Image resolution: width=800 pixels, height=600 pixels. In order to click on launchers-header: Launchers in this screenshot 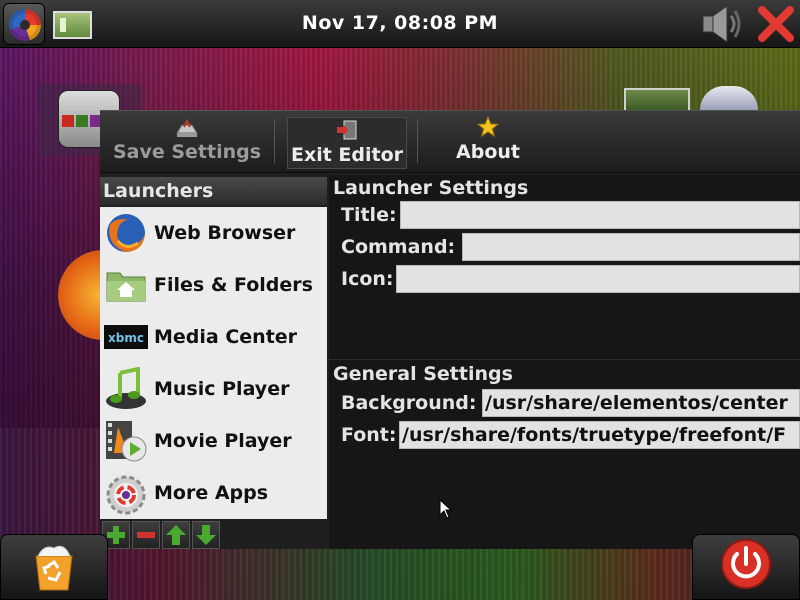, I will do `click(213, 191)`.